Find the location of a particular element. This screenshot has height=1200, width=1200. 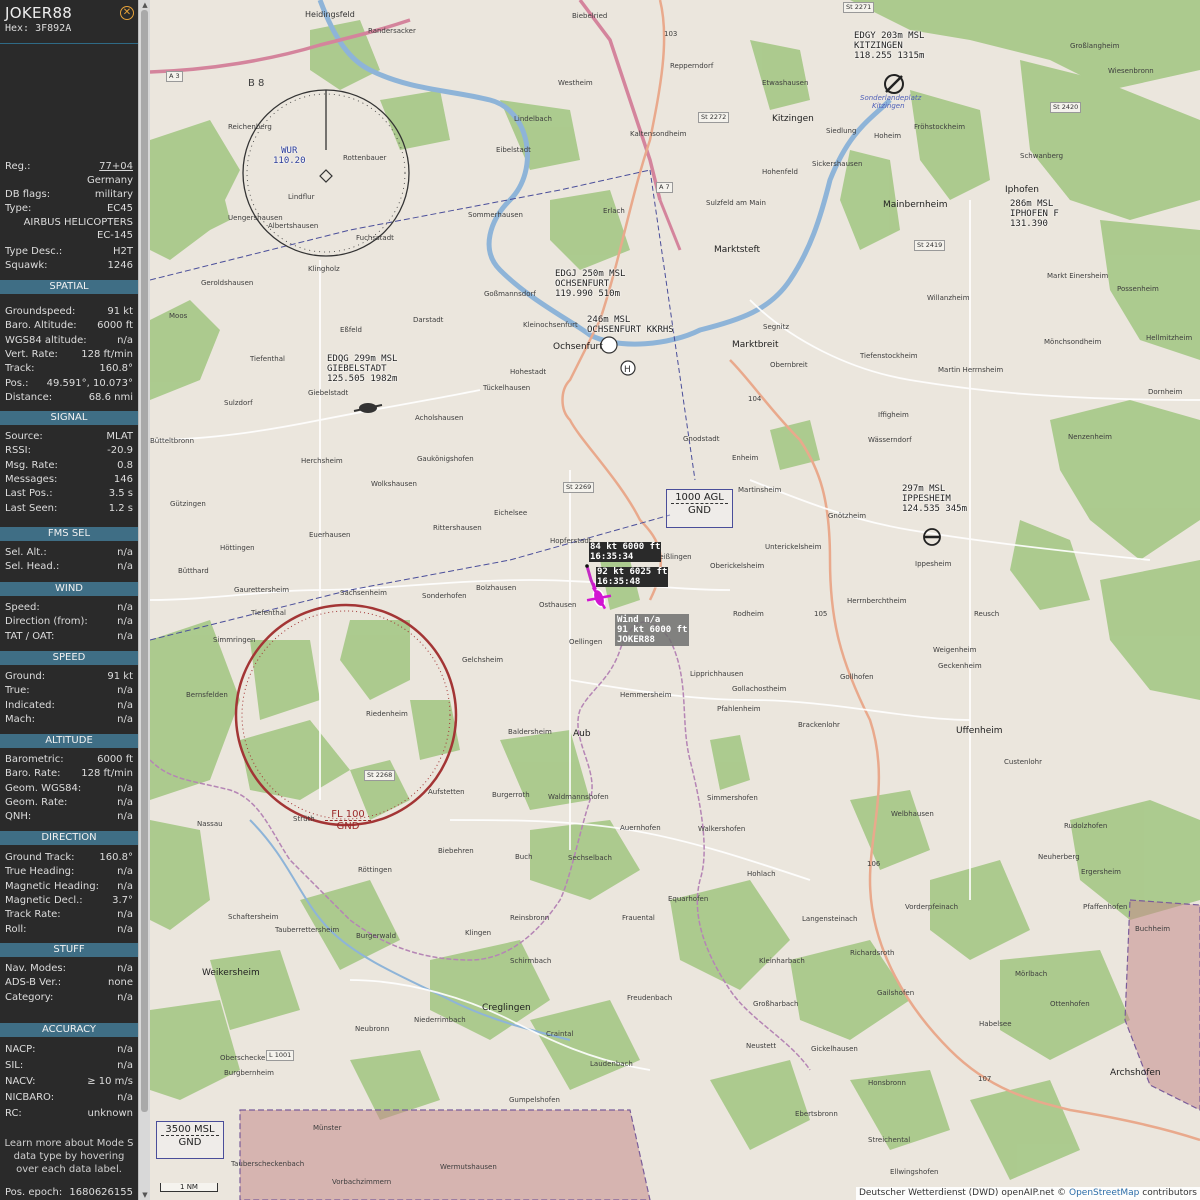

info-value: 0.8 is located at coordinates (125, 465).